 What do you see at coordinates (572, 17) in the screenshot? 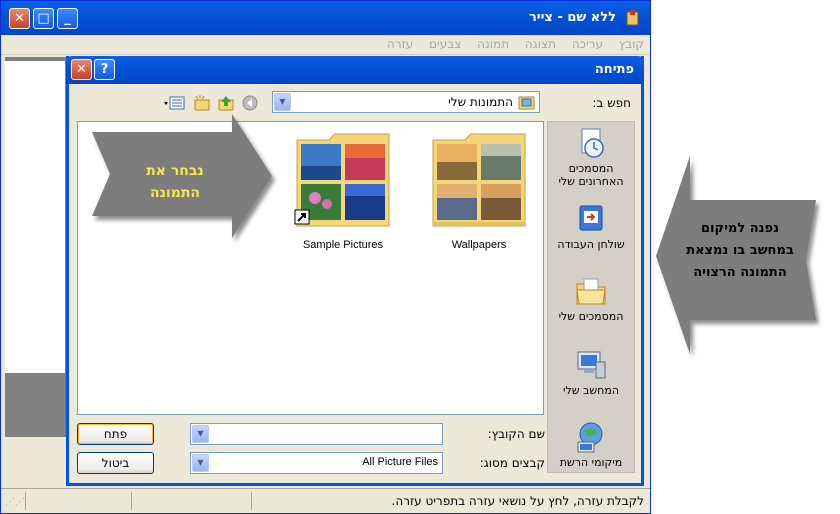
I see `paint-title: ללא שם - צייר` at bounding box center [572, 17].